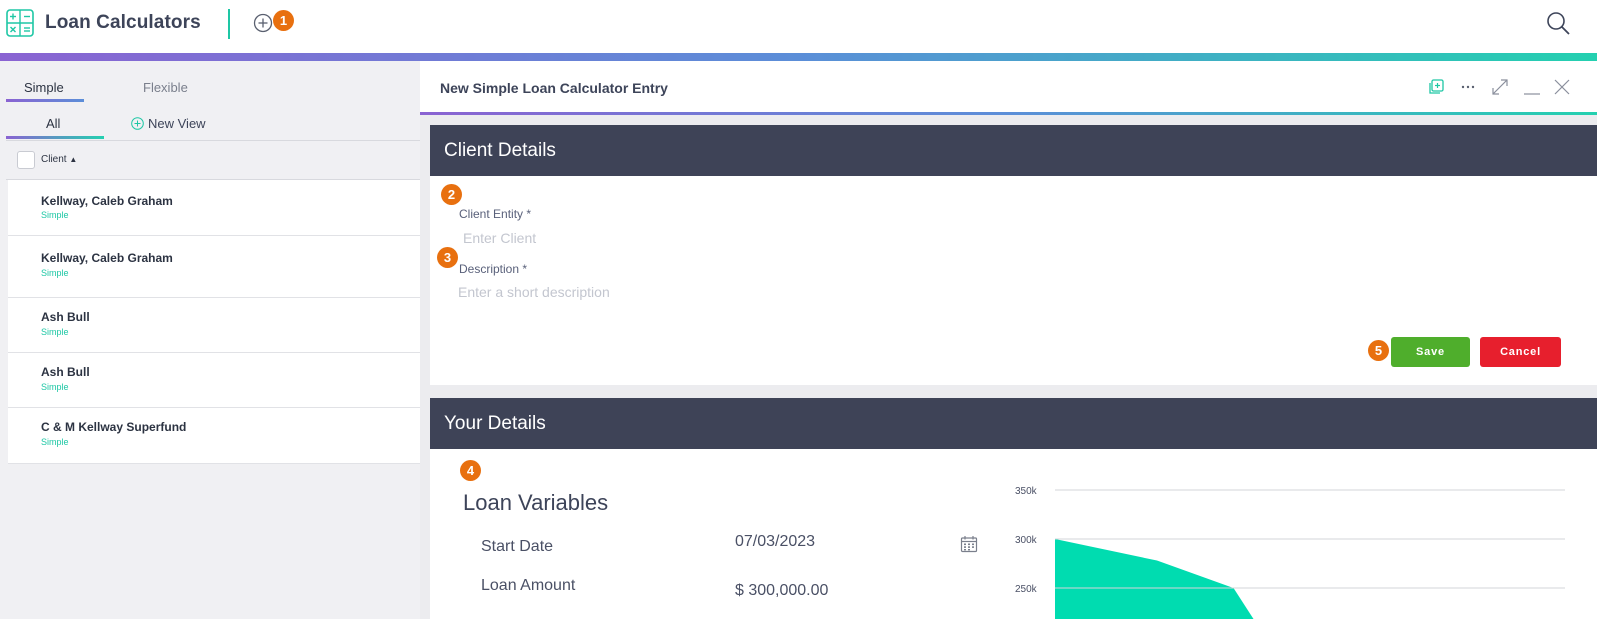 The width and height of the screenshot is (1597, 619). I want to click on step-marker-2: 2, so click(451, 194).